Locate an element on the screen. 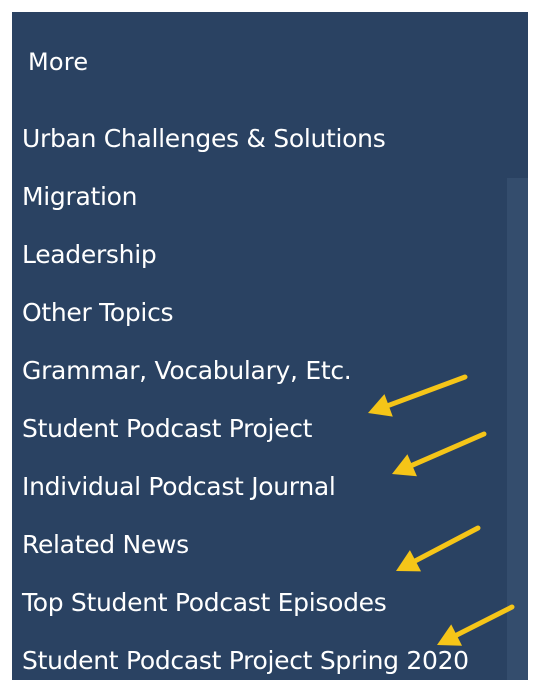 The image size is (535, 680). arrow-student-podcast-project is located at coordinates (418, 395).